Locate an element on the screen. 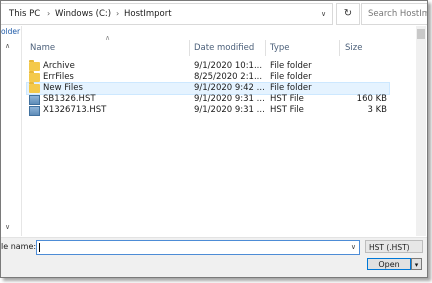 The image size is (432, 283). column-header-size: Size is located at coordinates (353, 48).